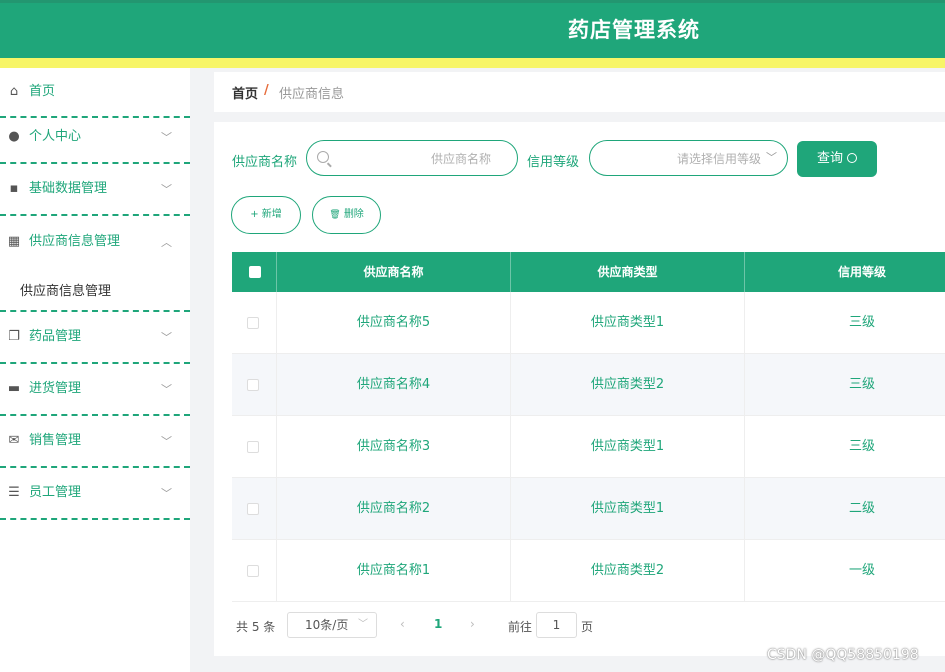 The height and width of the screenshot is (672, 945). What do you see at coordinates (628, 571) in the screenshot?
I see `cell-supplier-type: 供应商类型2` at bounding box center [628, 571].